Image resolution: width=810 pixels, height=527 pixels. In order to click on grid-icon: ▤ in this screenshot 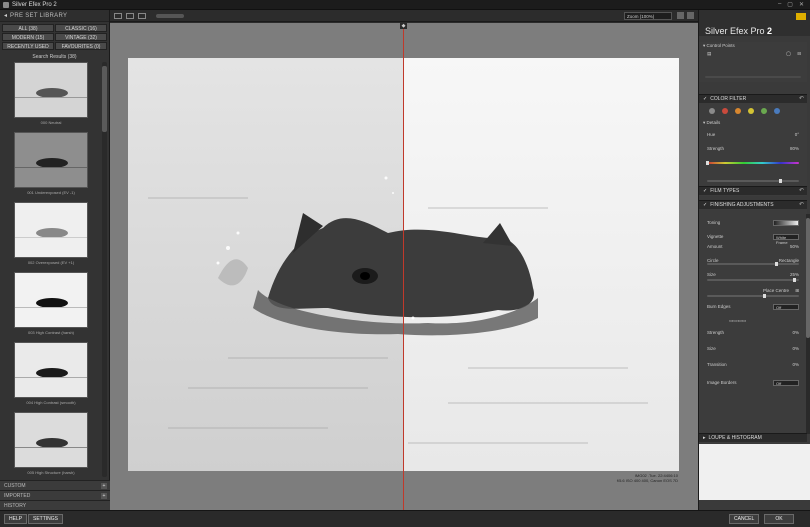, I will do `click(709, 53)`.